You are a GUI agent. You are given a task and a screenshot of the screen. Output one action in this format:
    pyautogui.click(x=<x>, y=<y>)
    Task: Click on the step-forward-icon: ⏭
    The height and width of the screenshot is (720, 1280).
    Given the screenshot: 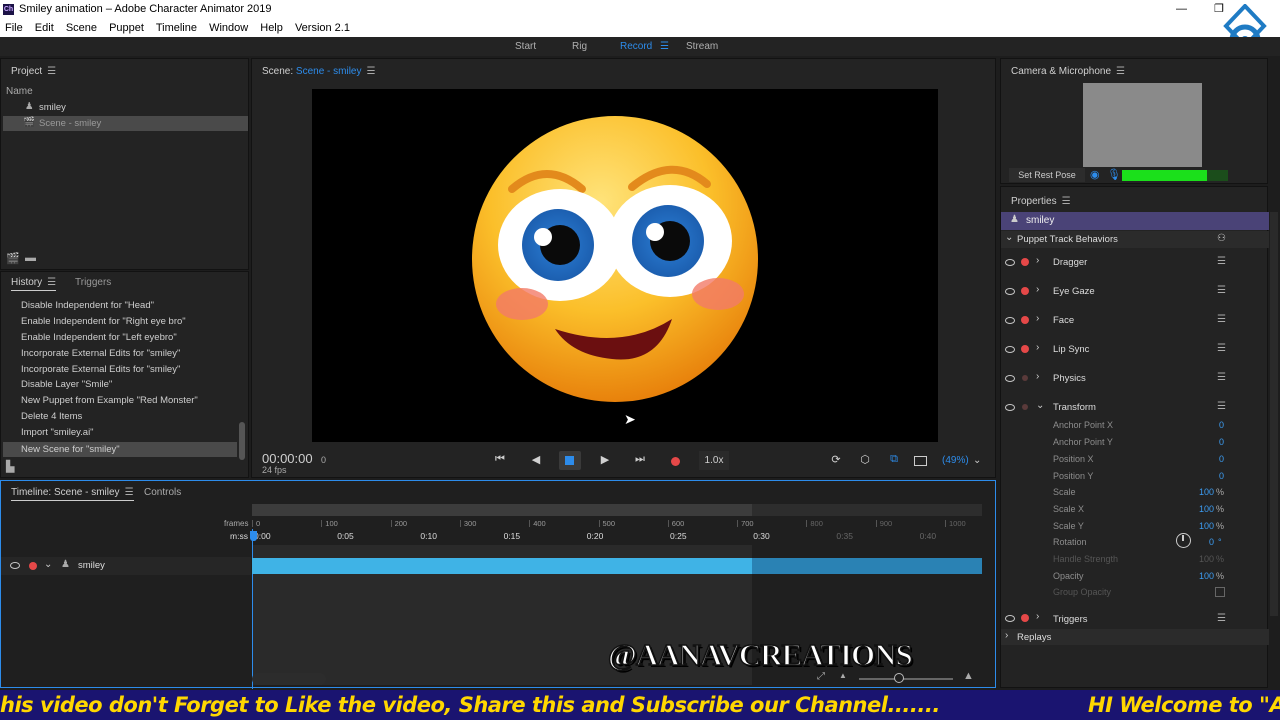 What is the action you would take?
    pyautogui.click(x=640, y=459)
    